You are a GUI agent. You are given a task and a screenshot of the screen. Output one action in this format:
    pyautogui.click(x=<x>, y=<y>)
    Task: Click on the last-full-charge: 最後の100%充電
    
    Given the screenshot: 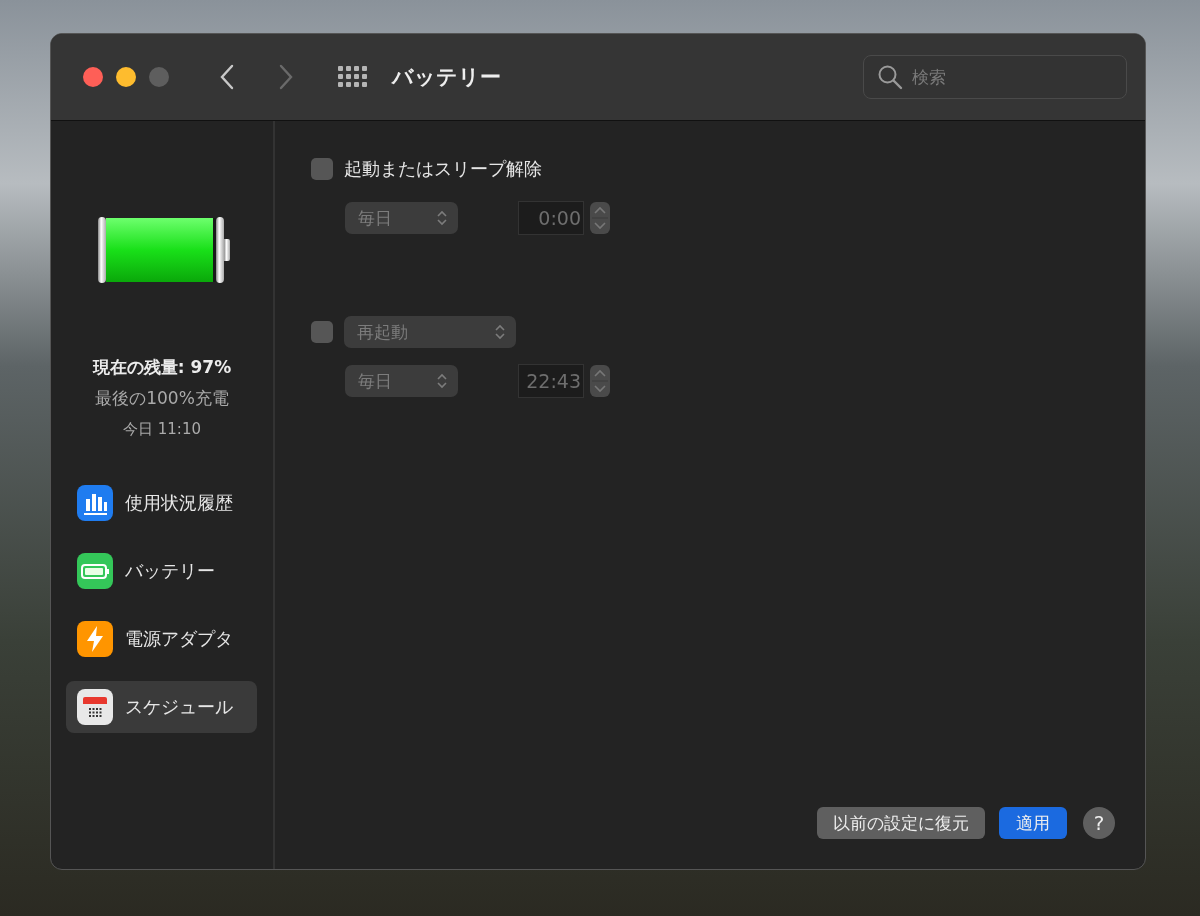 What is the action you would take?
    pyautogui.click(x=162, y=398)
    